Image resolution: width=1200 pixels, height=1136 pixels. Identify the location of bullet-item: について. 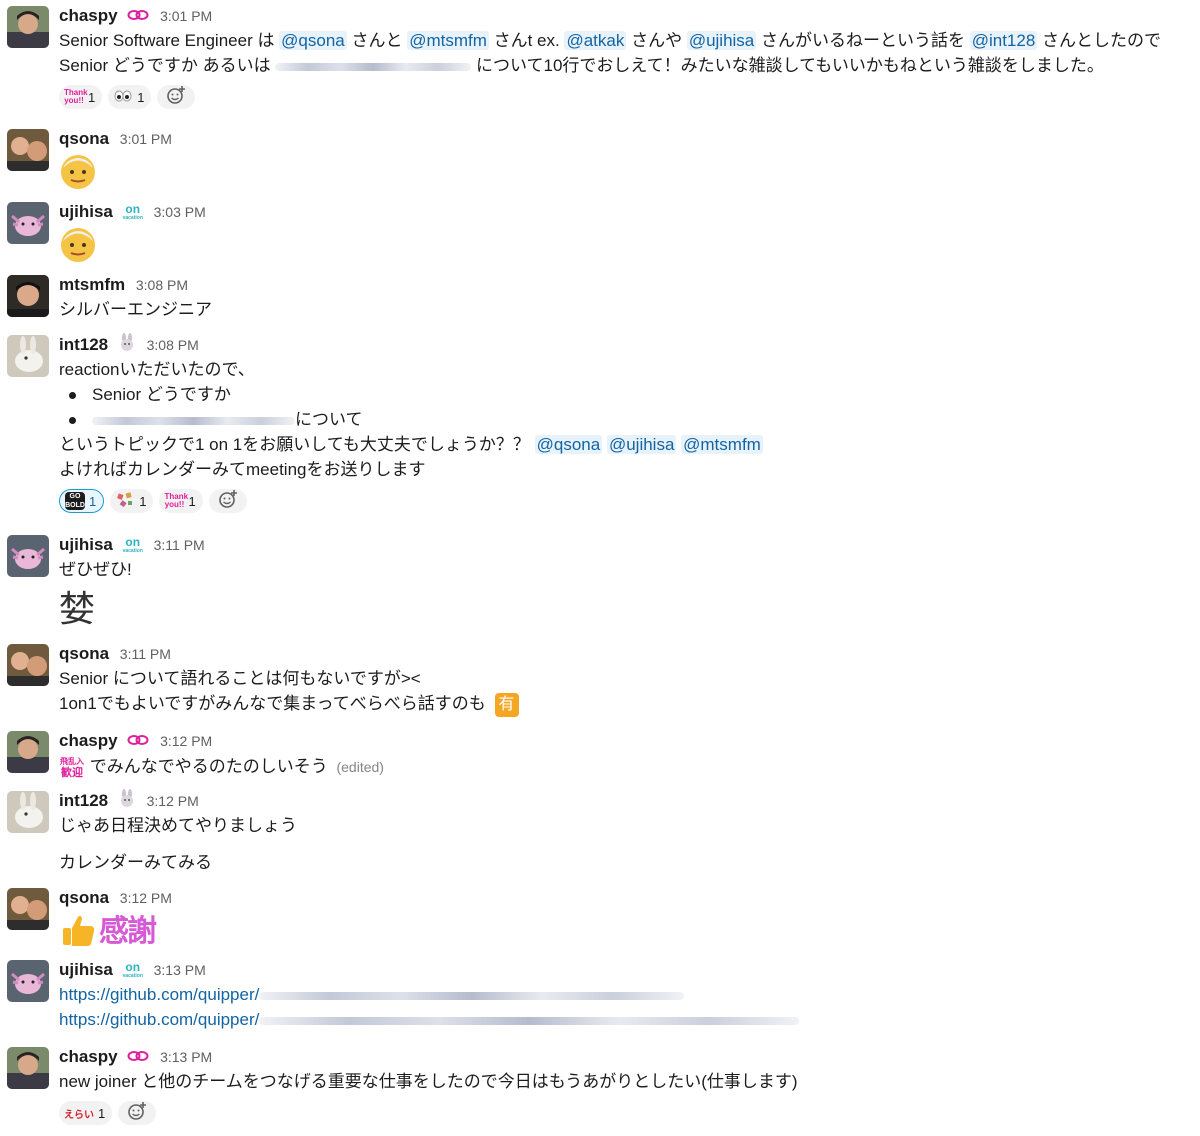
(625, 419).